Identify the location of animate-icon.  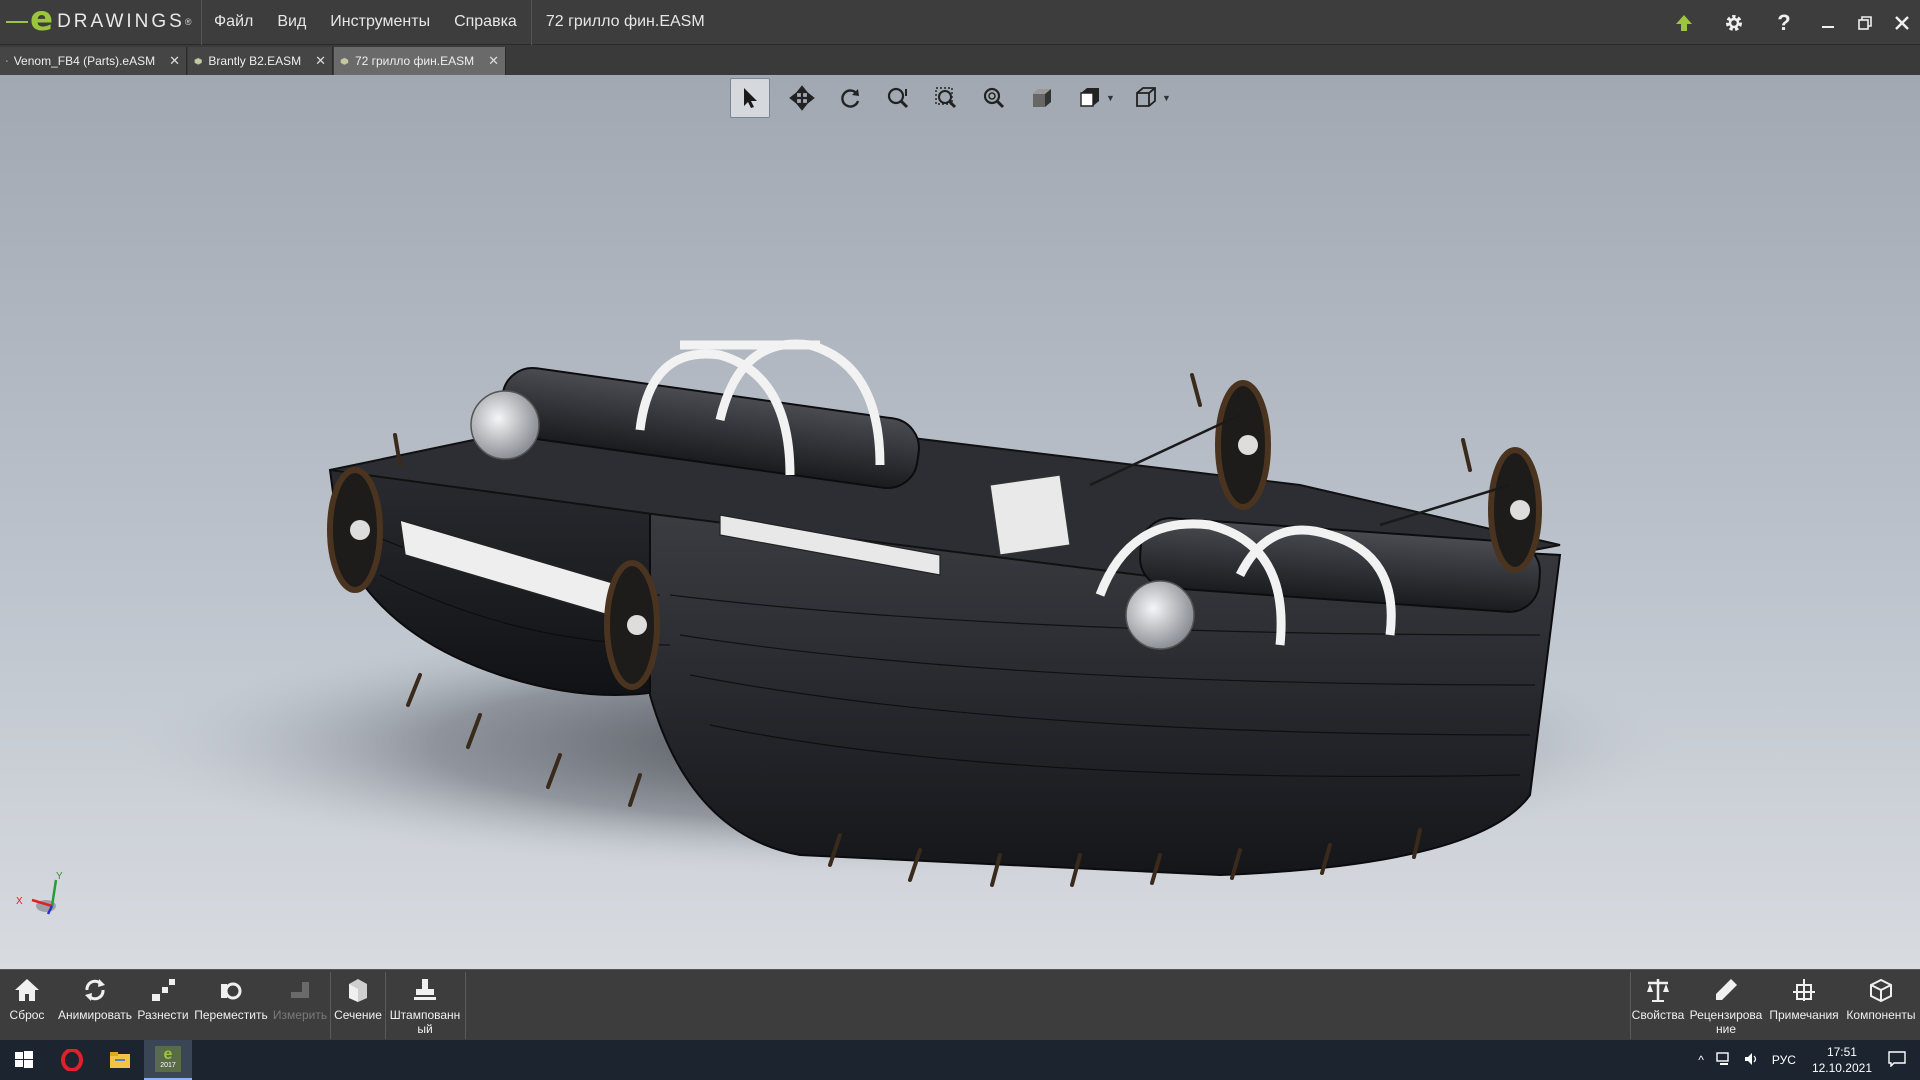
(95, 990).